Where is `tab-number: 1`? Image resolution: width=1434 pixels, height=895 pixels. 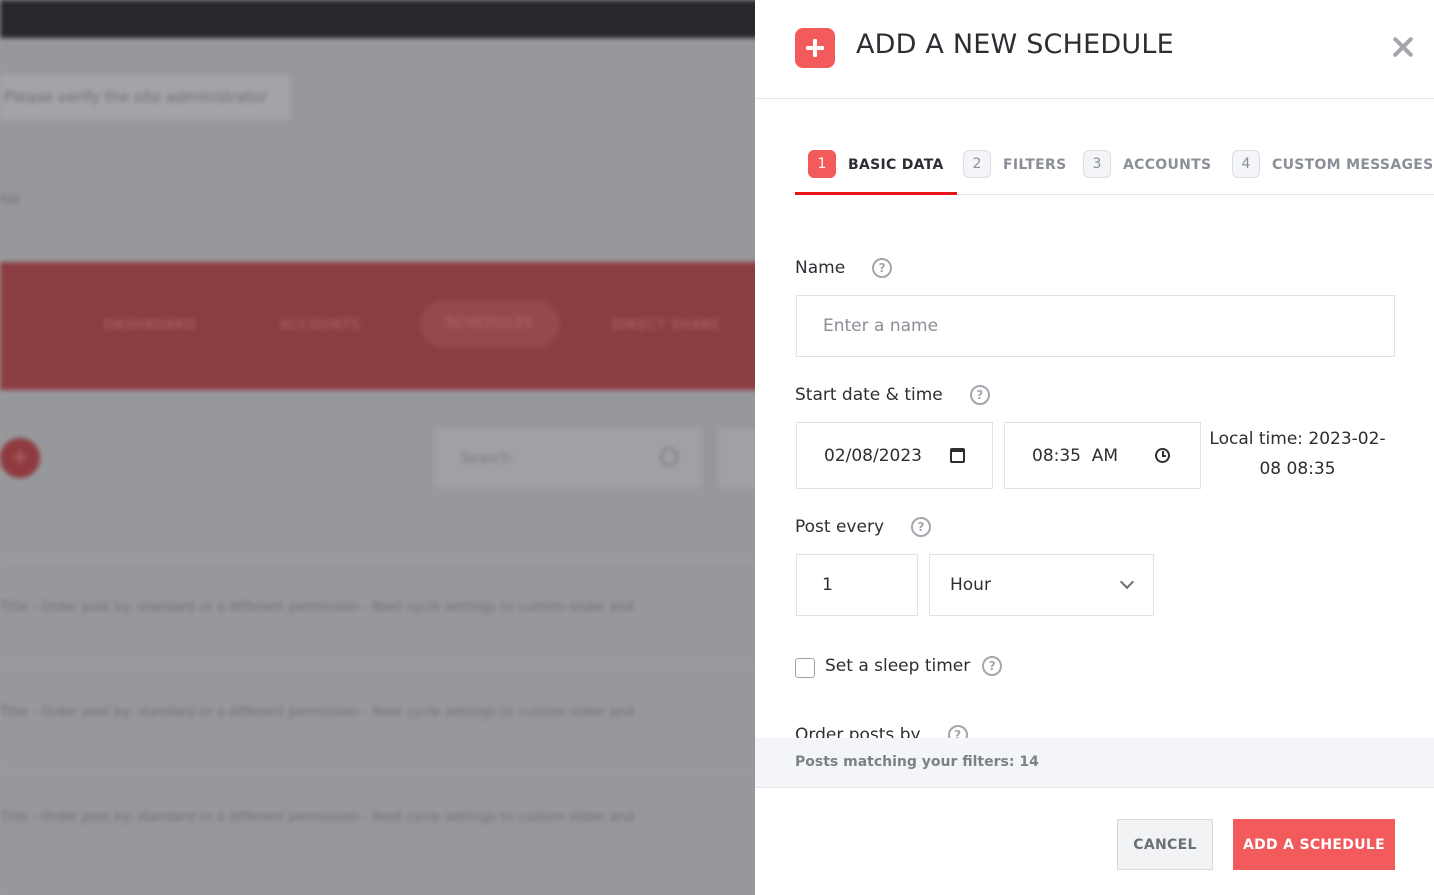 tab-number: 1 is located at coordinates (822, 164).